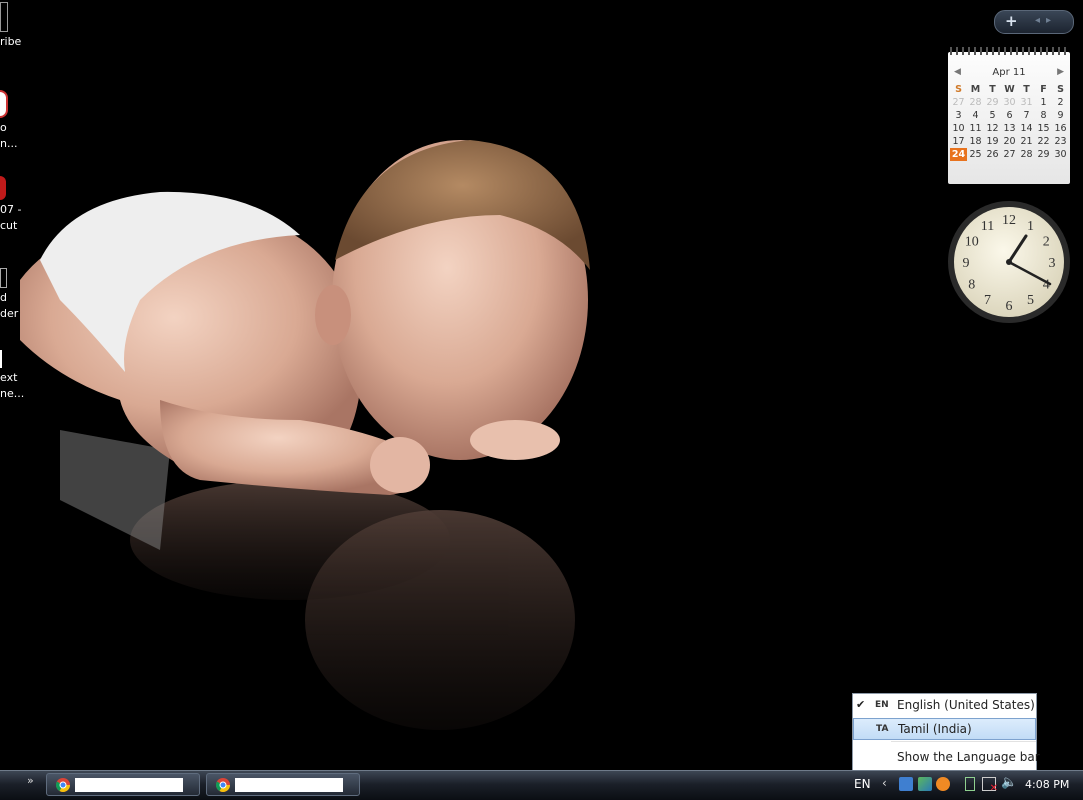 The image size is (1083, 800). I want to click on weekday-header: M, so click(975, 89).